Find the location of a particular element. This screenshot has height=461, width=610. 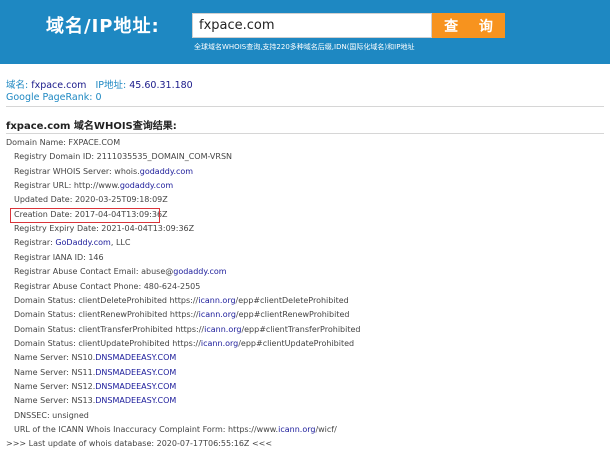

record-text: Registrar WHOIS Server: whois. is located at coordinates (77, 171).